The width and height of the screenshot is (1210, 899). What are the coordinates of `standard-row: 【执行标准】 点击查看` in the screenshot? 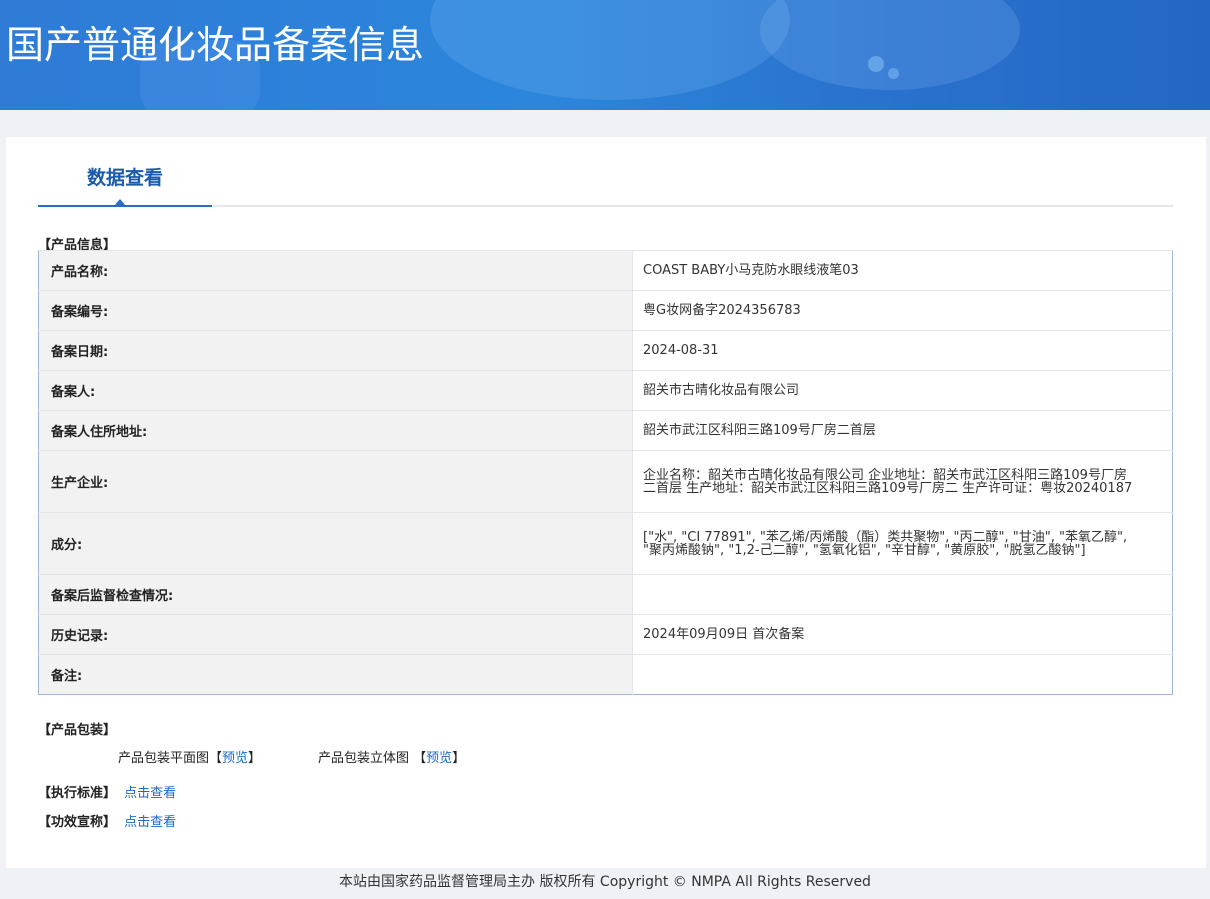 It's located at (107, 791).